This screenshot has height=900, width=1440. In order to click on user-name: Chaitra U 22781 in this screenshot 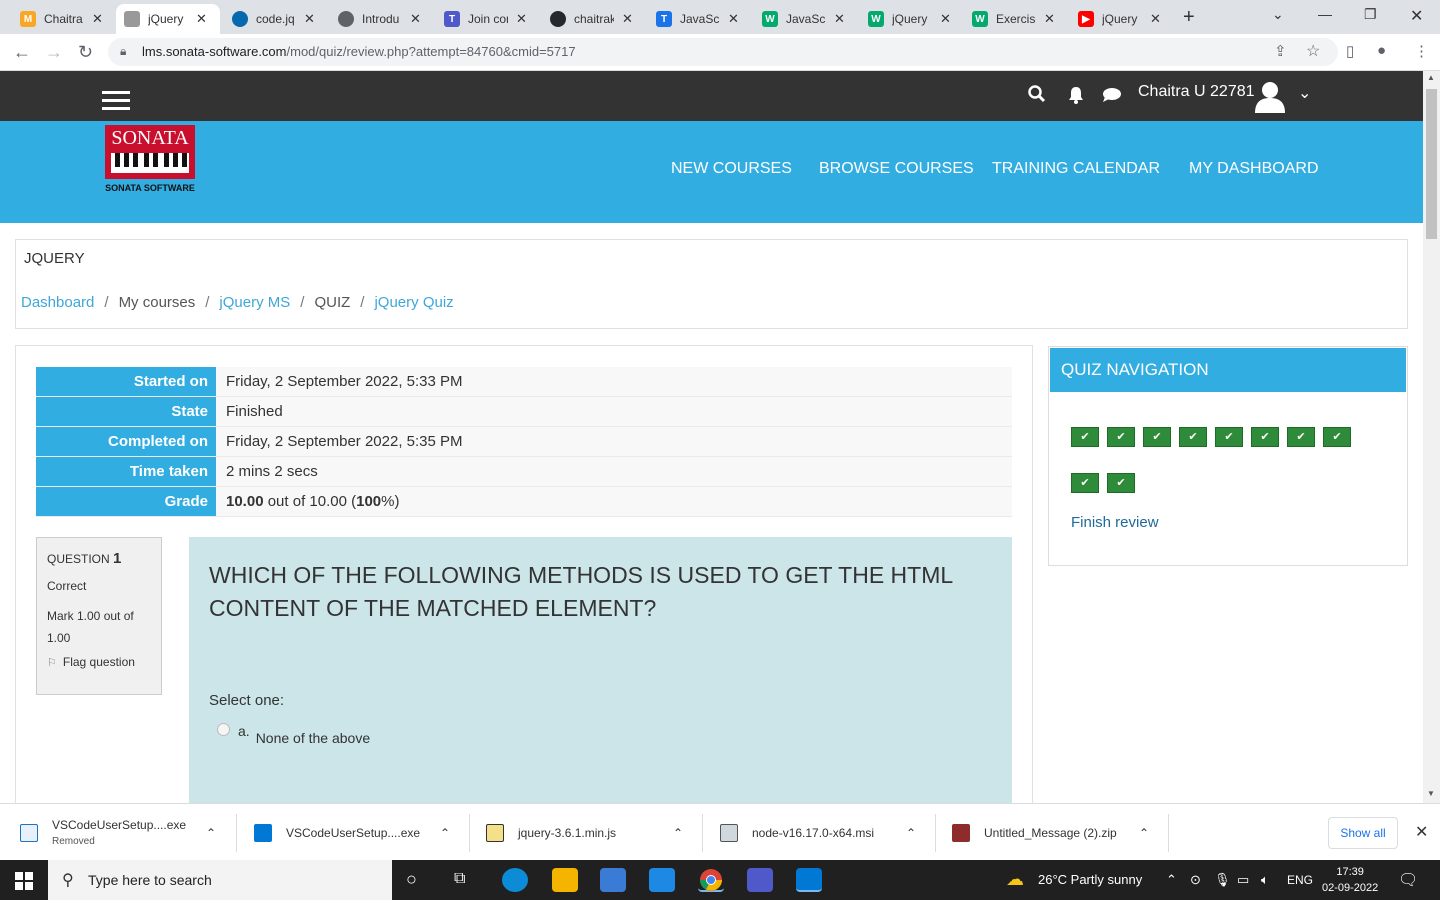, I will do `click(1196, 92)`.